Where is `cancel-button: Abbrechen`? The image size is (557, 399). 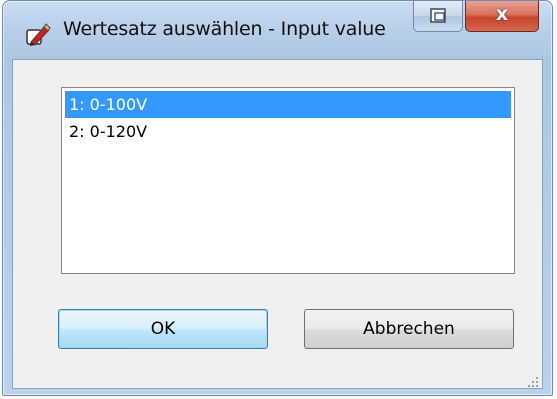 cancel-button: Abbrechen is located at coordinates (409, 329).